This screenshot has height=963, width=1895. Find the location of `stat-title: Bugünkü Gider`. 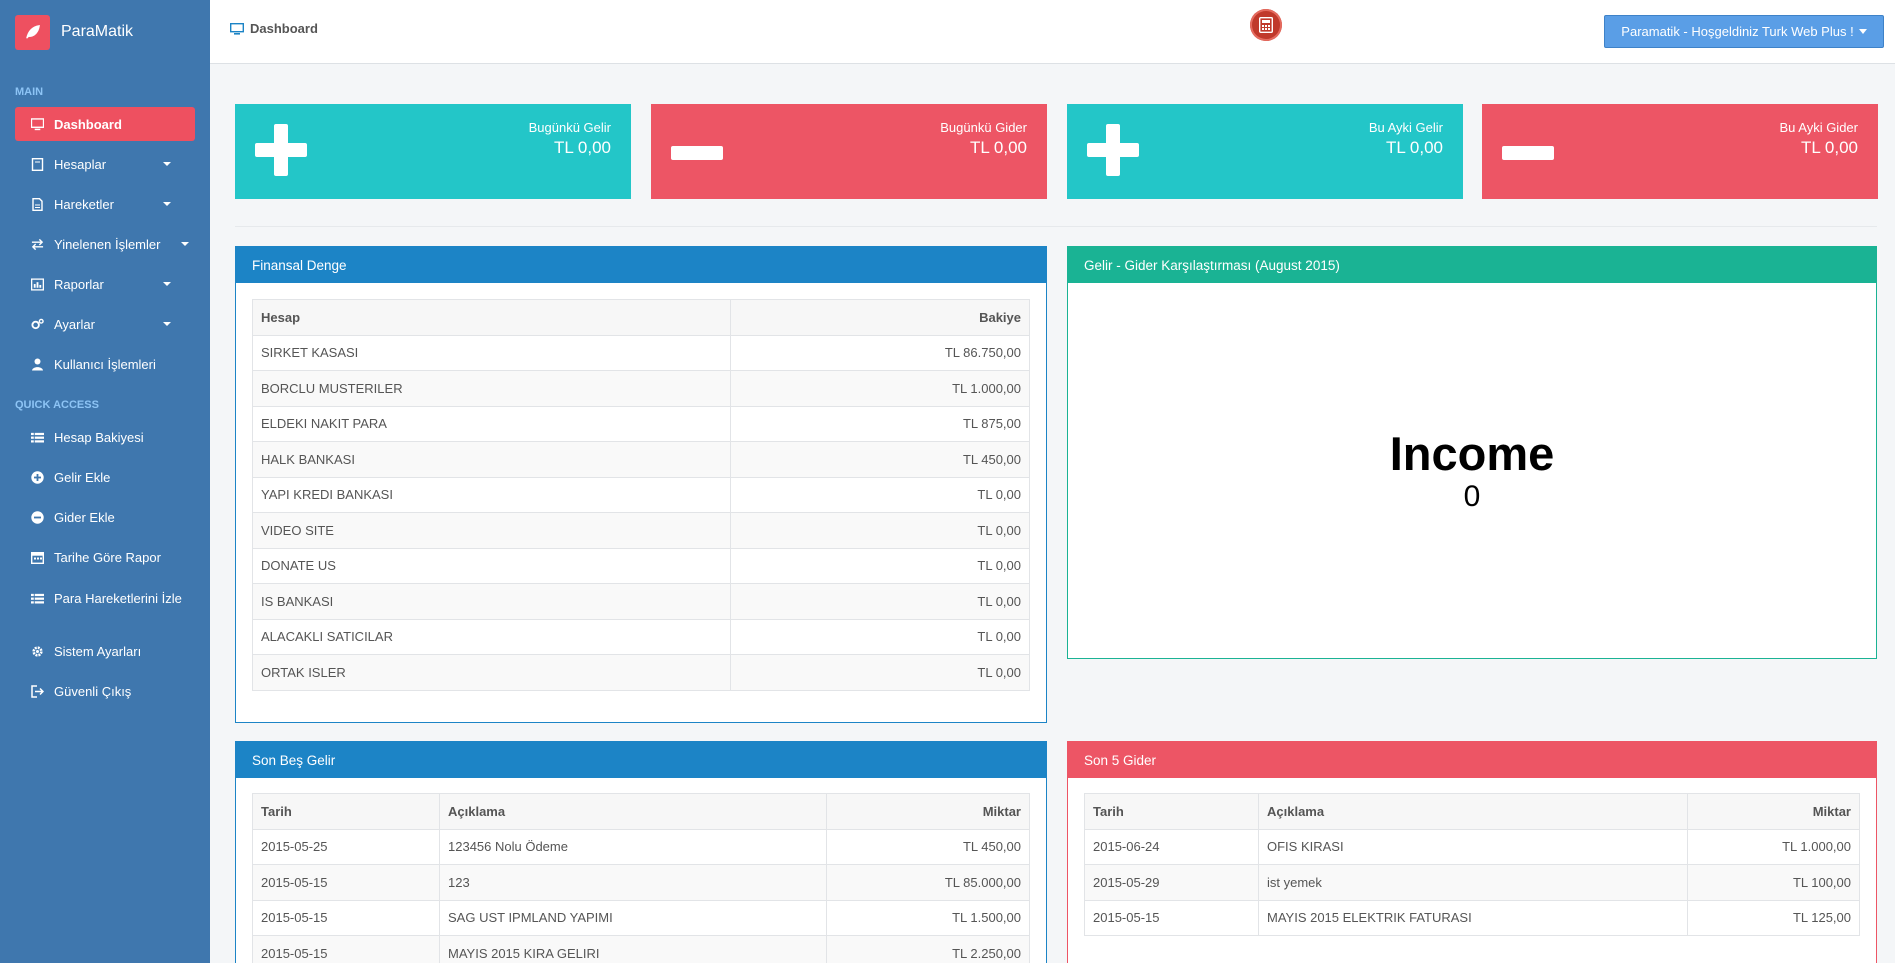

stat-title: Bugünkü Gider is located at coordinates (983, 127).